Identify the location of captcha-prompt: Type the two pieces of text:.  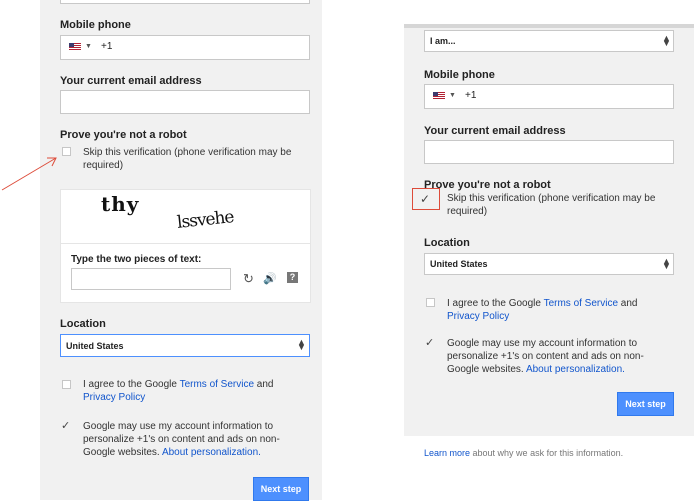
(136, 259).